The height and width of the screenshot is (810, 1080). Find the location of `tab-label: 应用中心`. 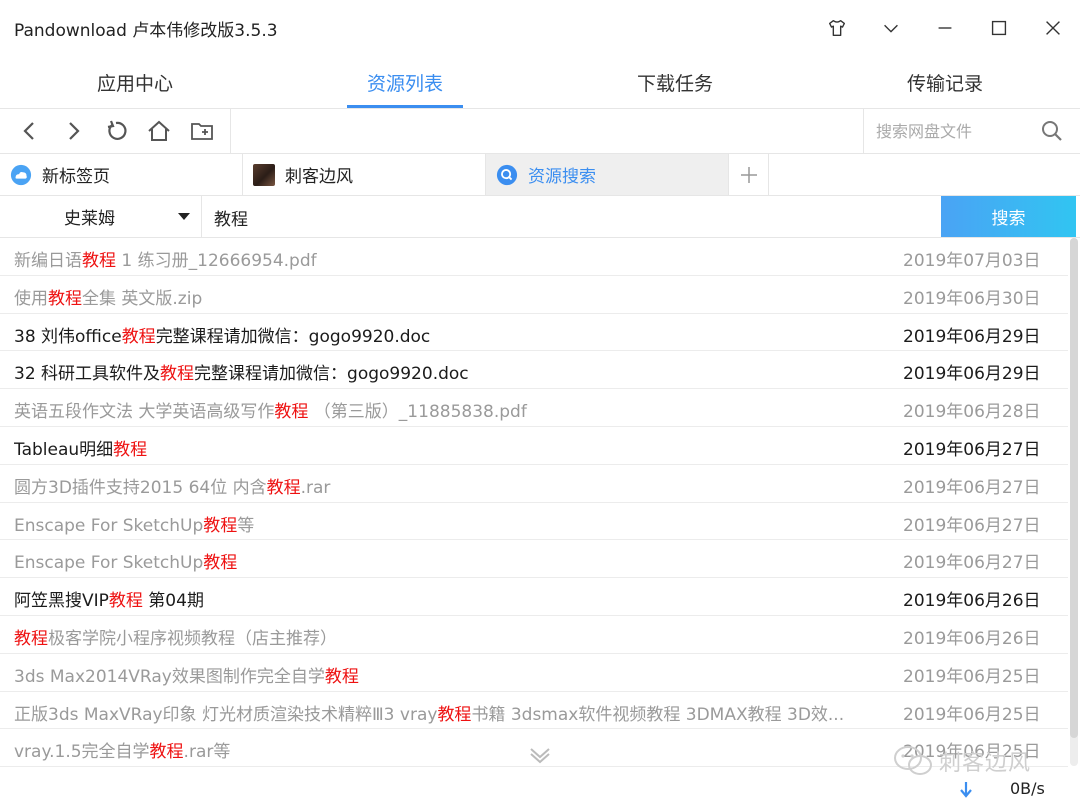

tab-label: 应用中心 is located at coordinates (134, 83).